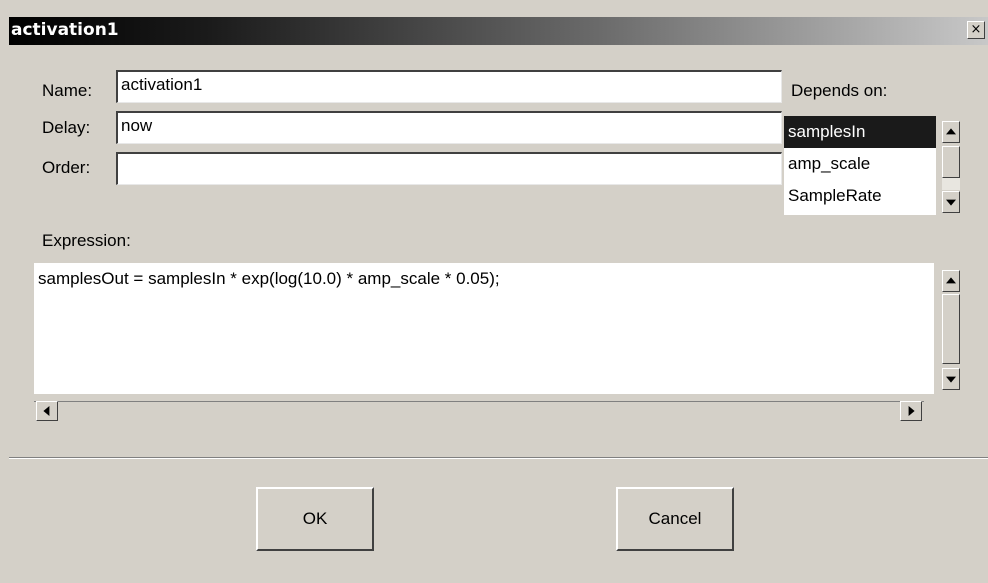 Image resolution: width=988 pixels, height=583 pixels. I want to click on list-scroll-down-button, so click(951, 202).